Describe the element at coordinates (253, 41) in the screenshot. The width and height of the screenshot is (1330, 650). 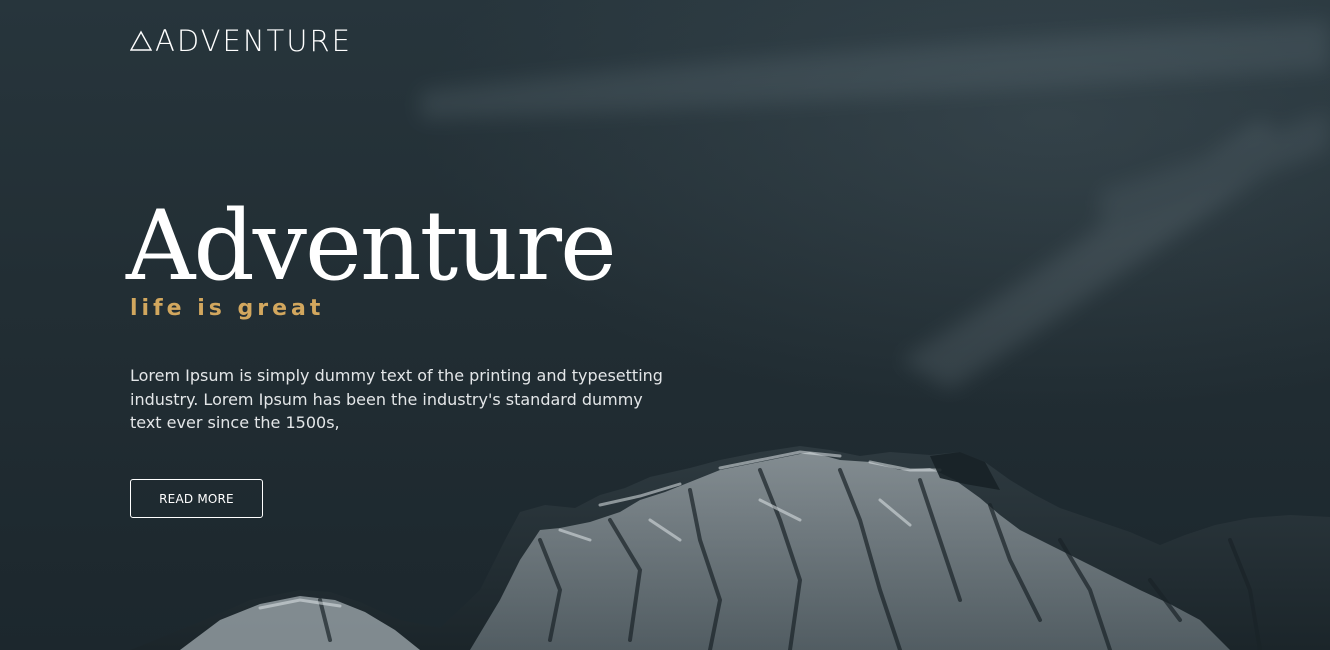
I see `logo-text: ADVENTURE` at that location.